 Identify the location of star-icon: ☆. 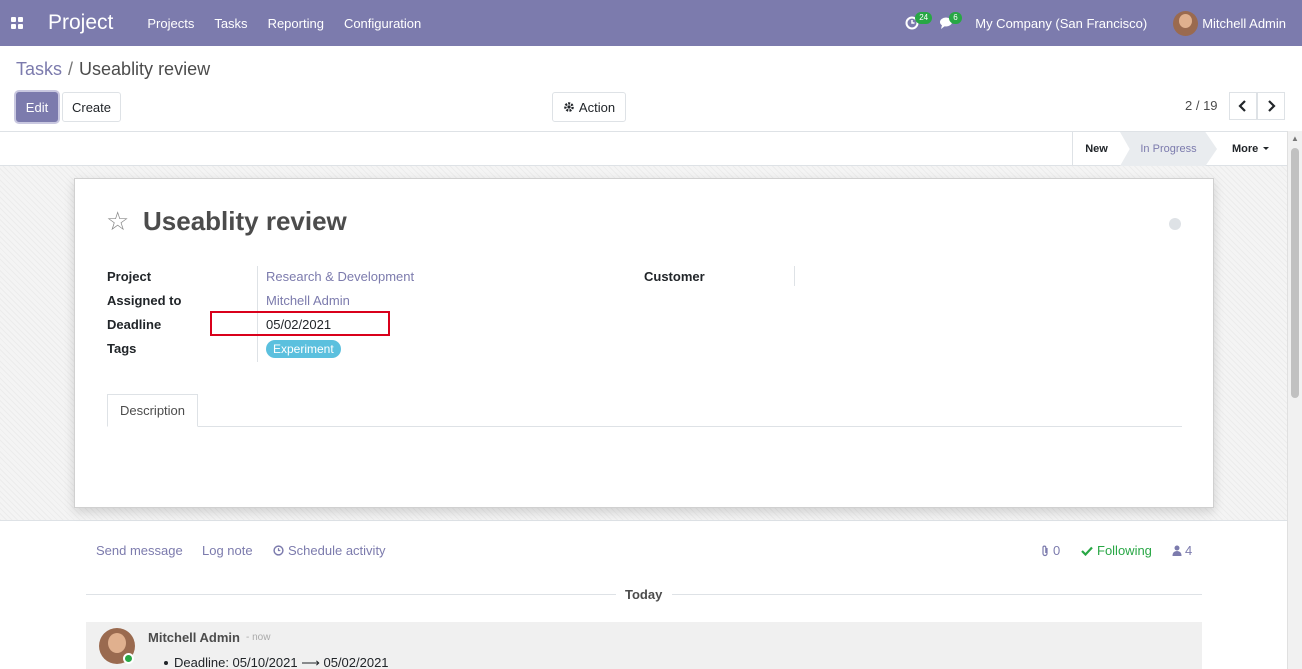
(117, 221).